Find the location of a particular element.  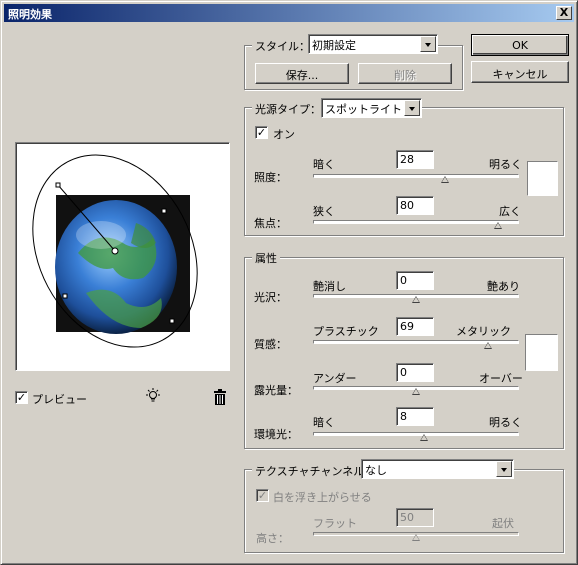

intensity-slider-thumb is located at coordinates (444, 179).